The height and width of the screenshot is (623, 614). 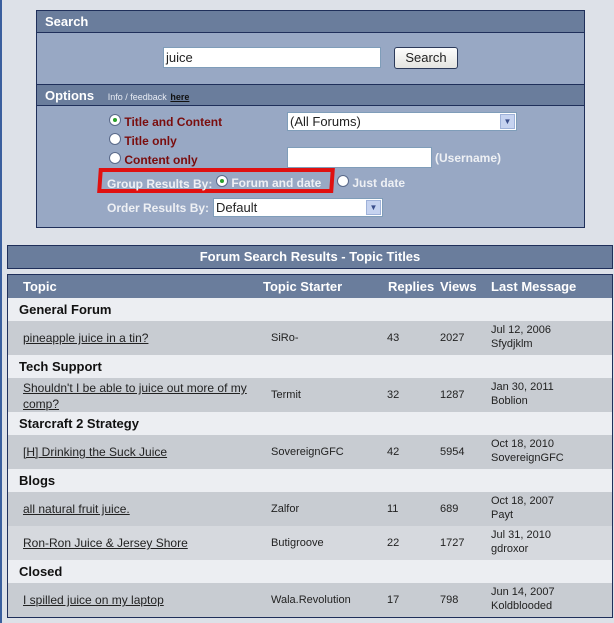 I want to click on scope-title-content: Title and Content, so click(x=165, y=121).